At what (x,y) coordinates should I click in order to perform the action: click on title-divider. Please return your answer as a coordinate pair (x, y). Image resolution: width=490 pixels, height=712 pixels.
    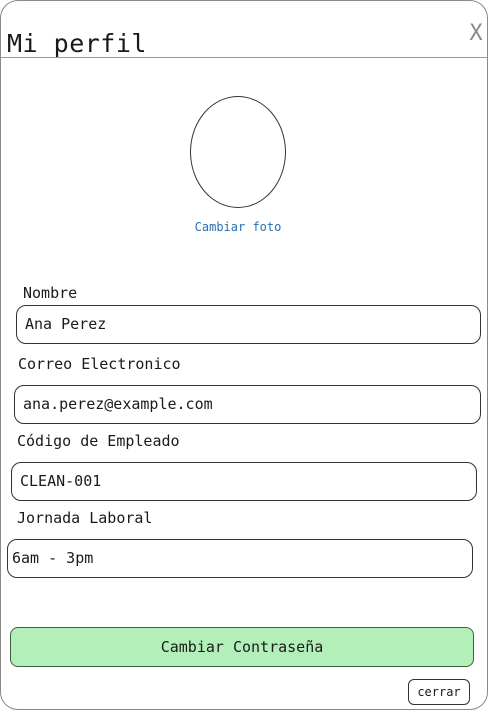
    Looking at the image, I should click on (244, 57).